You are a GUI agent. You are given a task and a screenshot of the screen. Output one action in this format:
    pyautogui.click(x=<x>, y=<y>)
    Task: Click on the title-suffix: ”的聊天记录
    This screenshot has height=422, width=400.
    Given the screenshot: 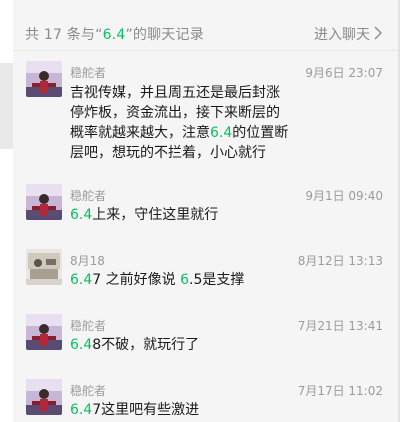 What is the action you would take?
    pyautogui.click(x=164, y=35)
    